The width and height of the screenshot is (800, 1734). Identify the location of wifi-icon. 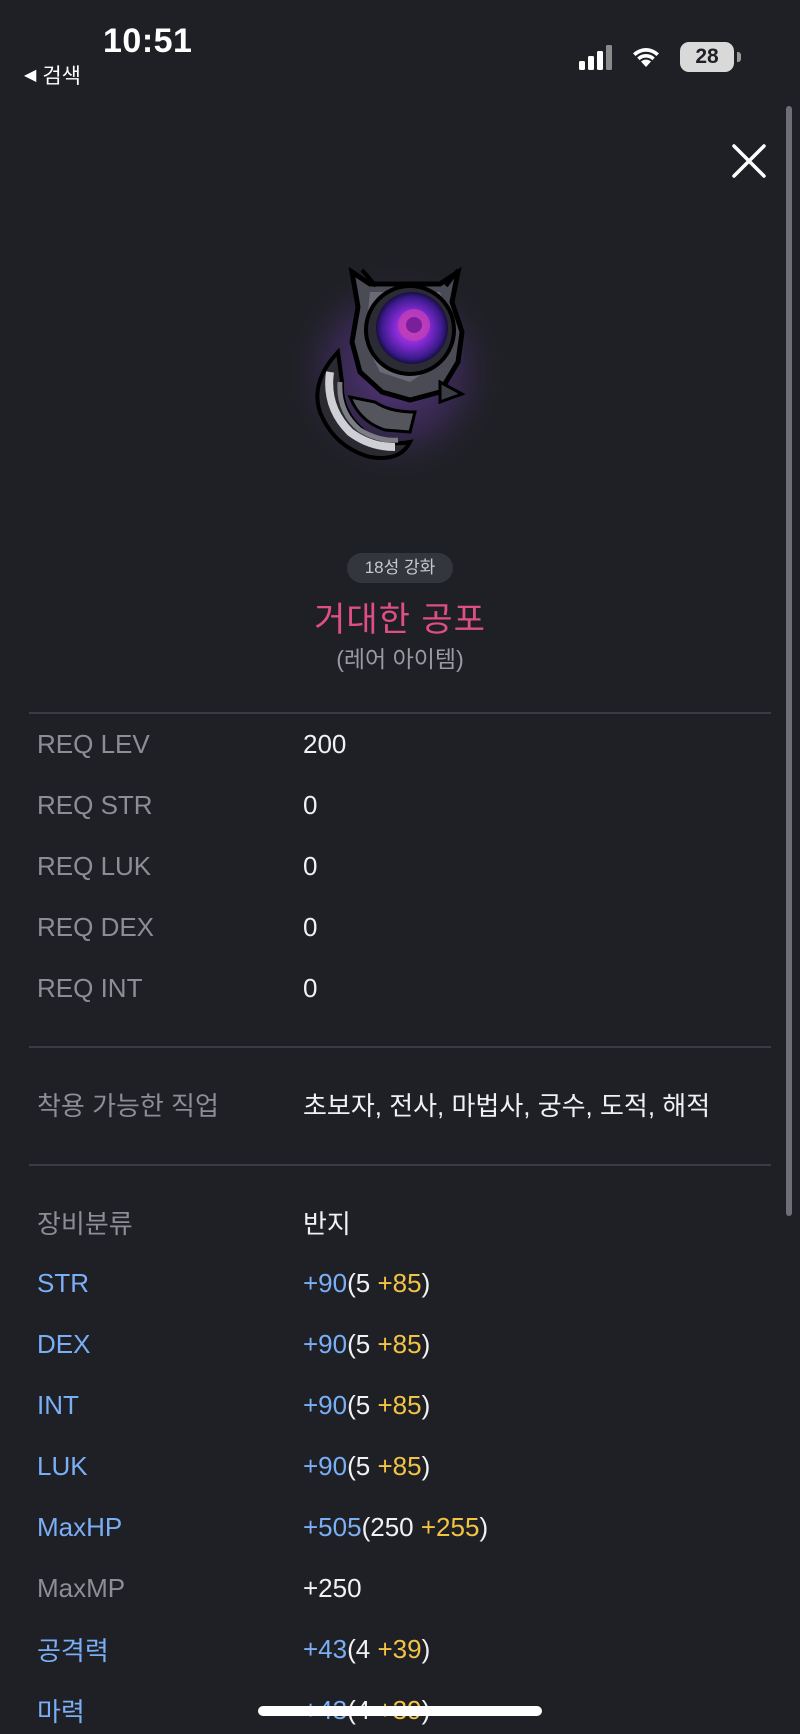
(646, 57).